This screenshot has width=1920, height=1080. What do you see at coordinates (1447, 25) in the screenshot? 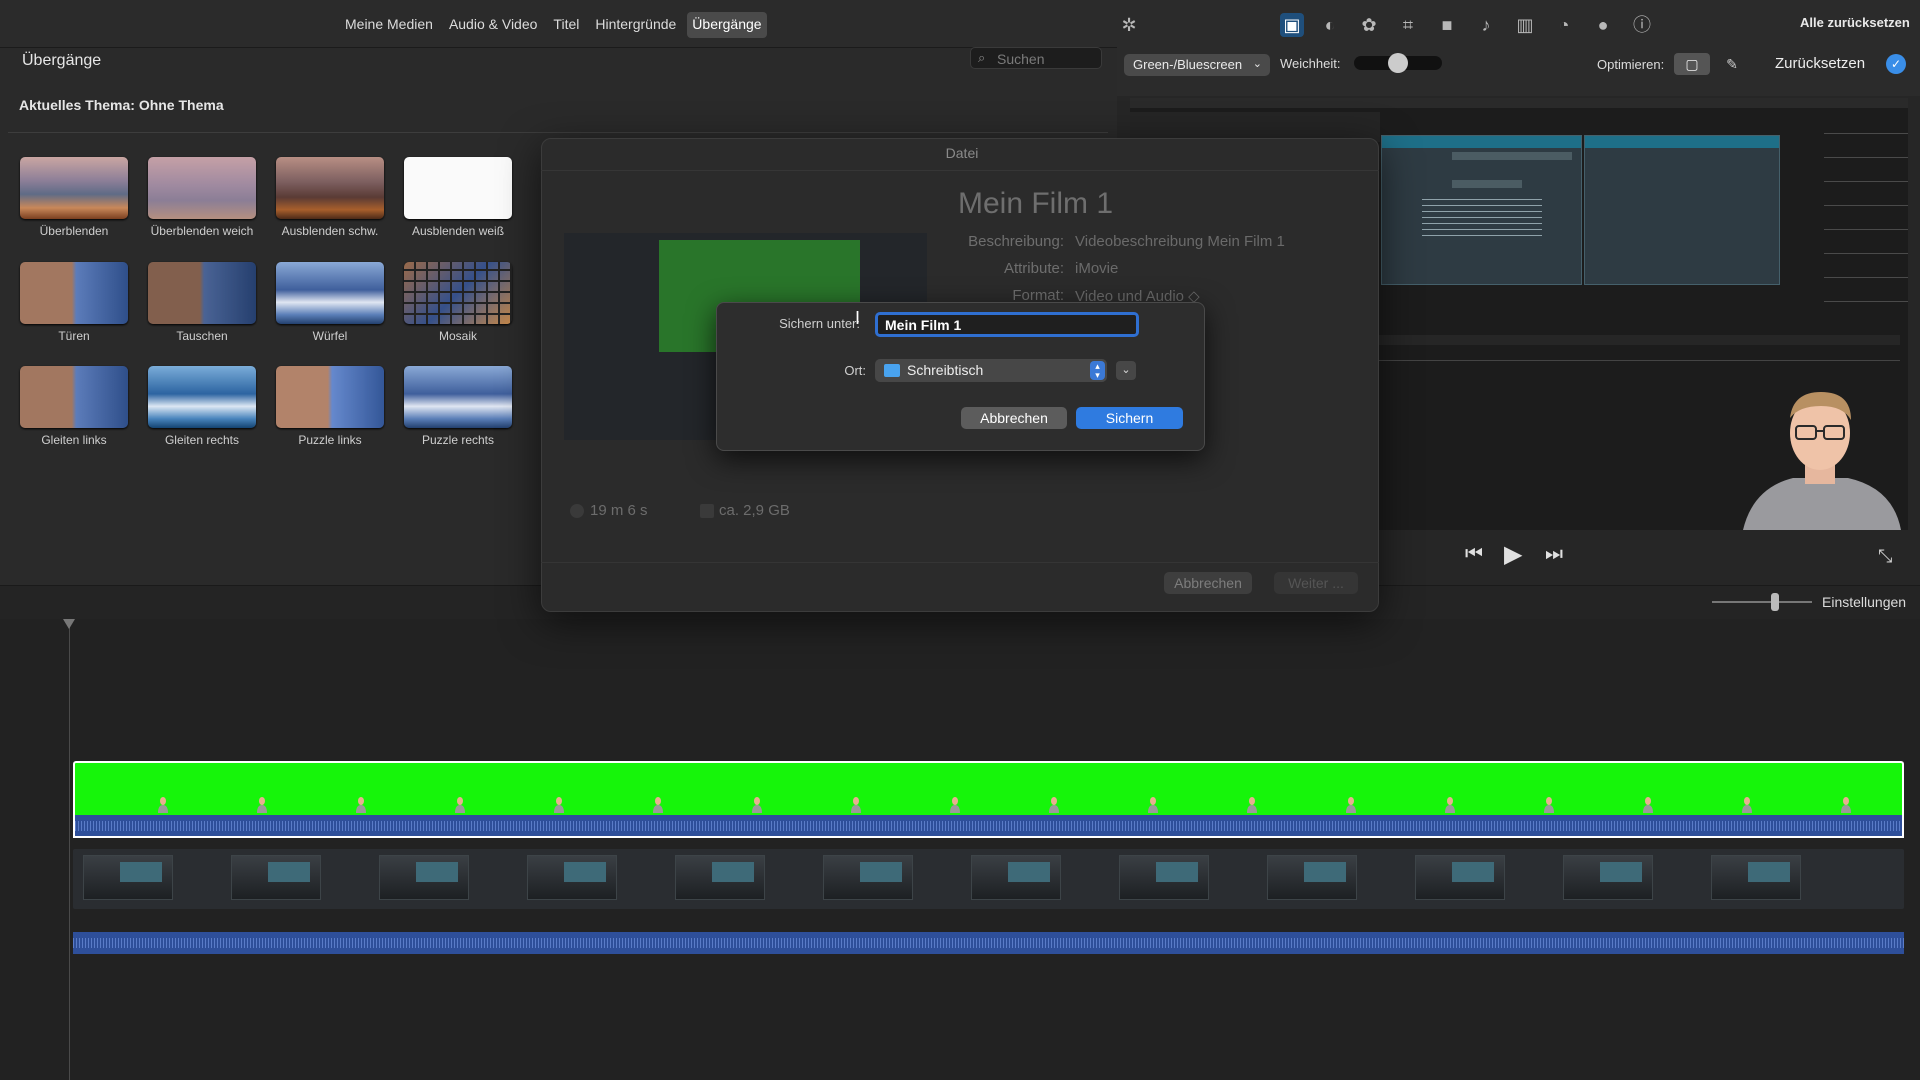
I see `stabilization-icon: ■` at bounding box center [1447, 25].